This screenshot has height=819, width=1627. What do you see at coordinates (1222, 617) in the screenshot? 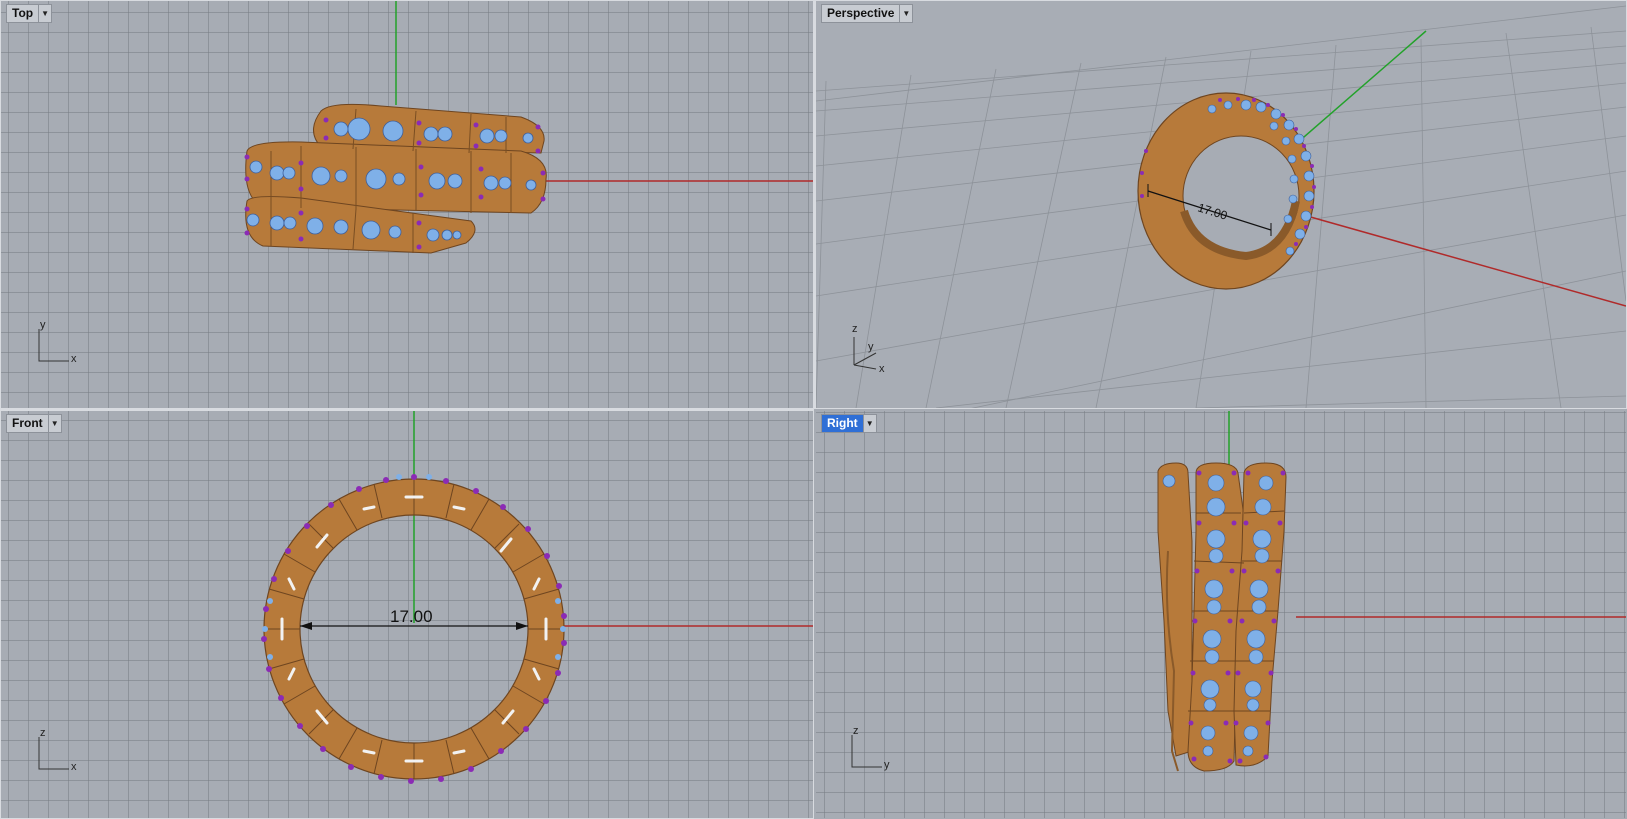
I see `ring-model-right` at bounding box center [1222, 617].